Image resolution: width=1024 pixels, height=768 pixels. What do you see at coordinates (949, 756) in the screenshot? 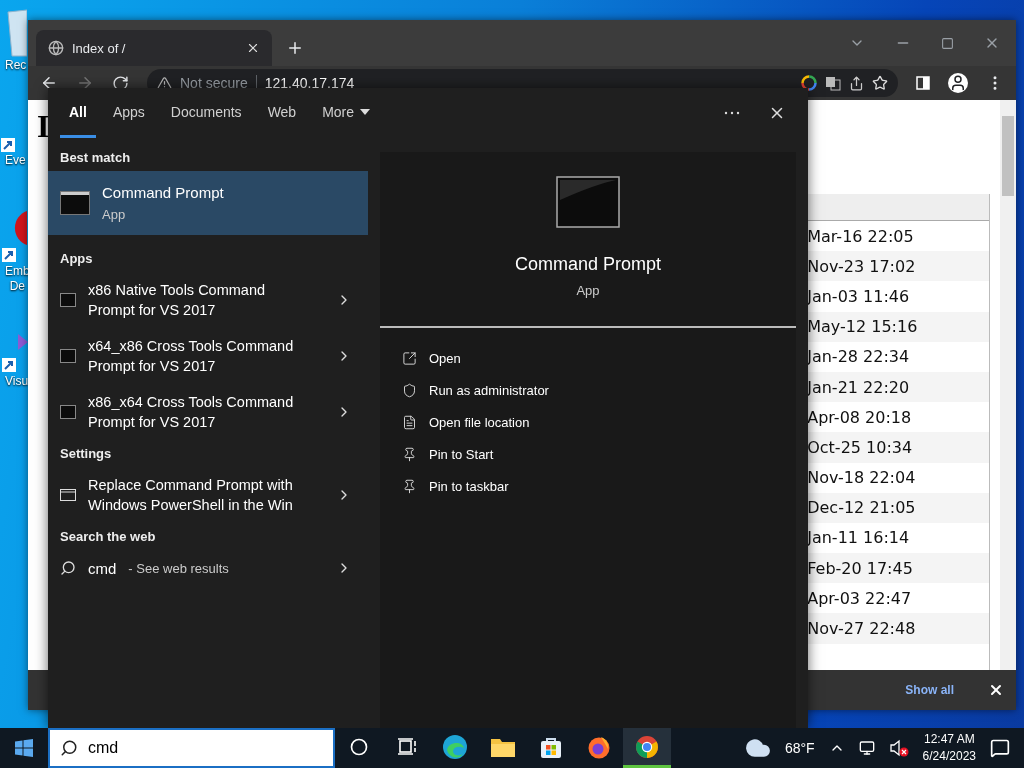
I see `date-text: 6/24/2023` at bounding box center [949, 756].